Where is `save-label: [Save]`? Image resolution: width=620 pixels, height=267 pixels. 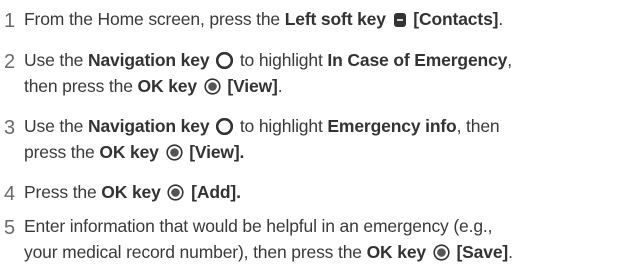 save-label: [Save] is located at coordinates (482, 252).